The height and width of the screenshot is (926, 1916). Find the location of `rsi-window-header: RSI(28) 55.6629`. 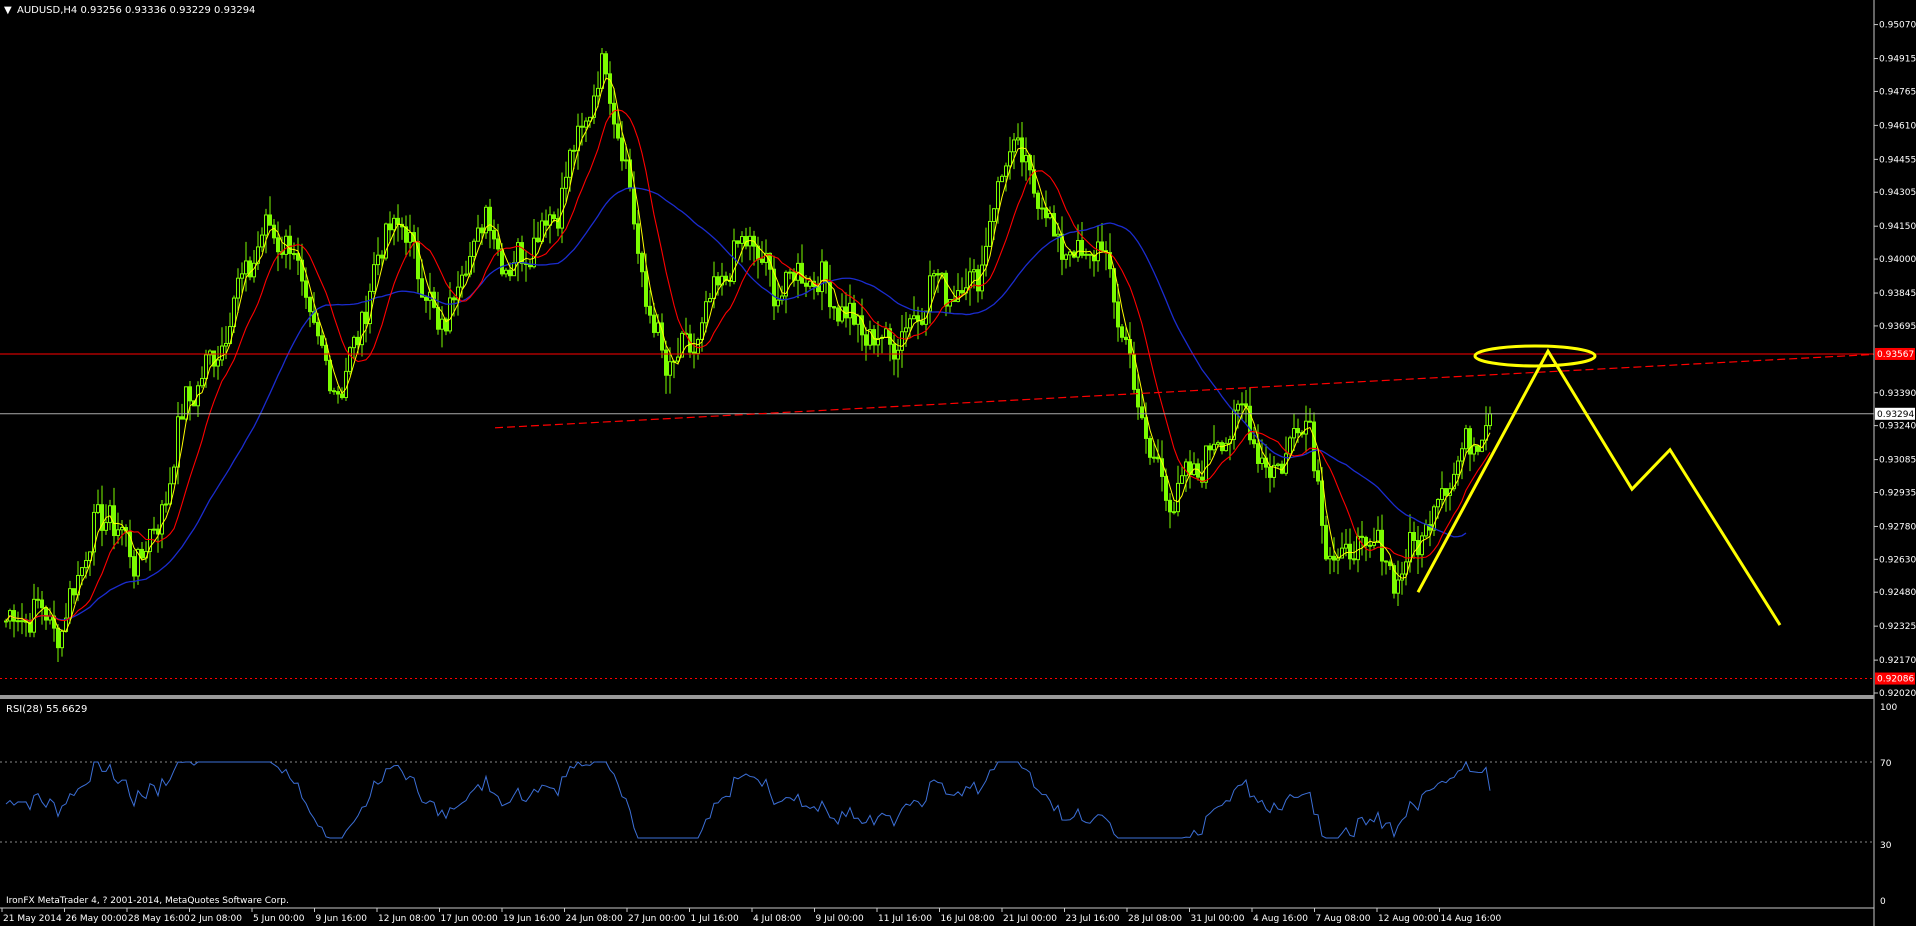

rsi-window-header: RSI(28) 55.6629 is located at coordinates (46, 709).